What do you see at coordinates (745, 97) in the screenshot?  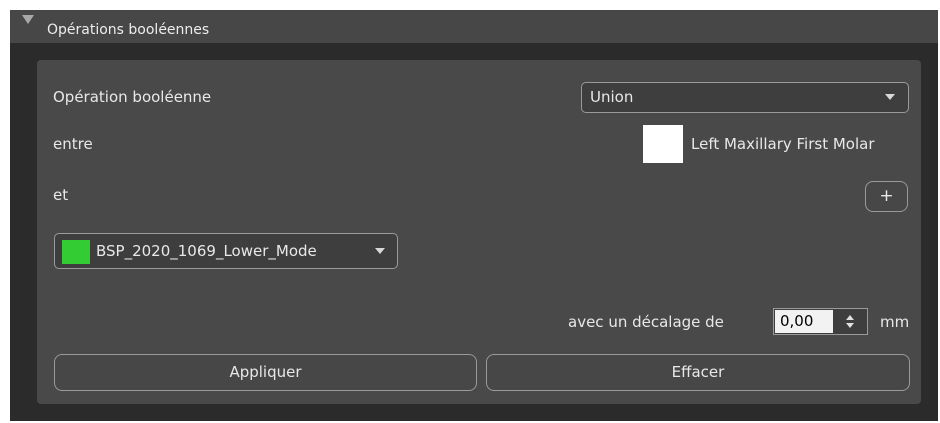 I see `operation-dropdown: Union` at bounding box center [745, 97].